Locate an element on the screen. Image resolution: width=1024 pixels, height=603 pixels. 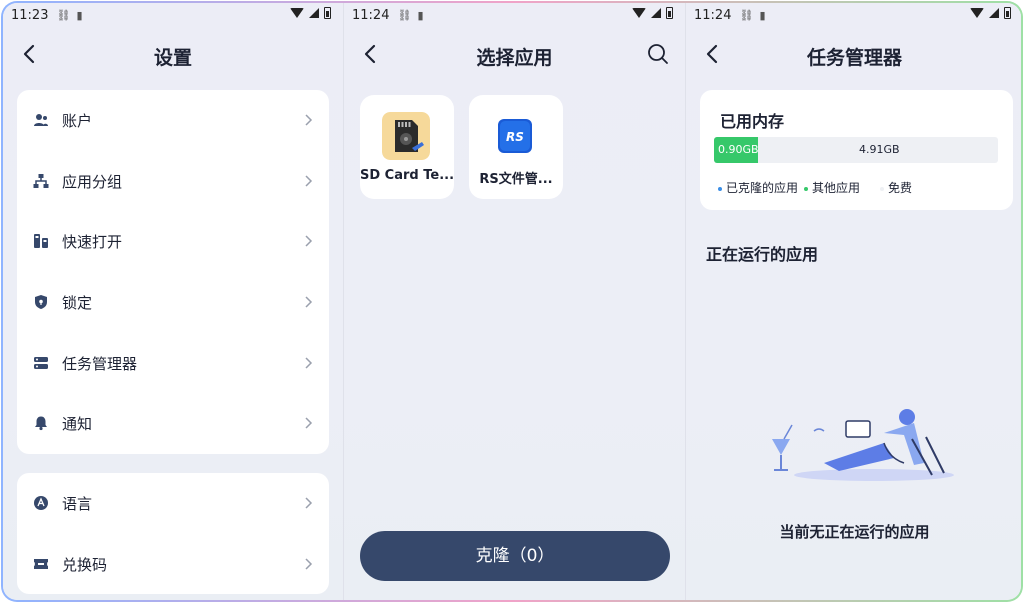
empty-state-text: 当前无正在运行的应用 is located at coordinates (854, 532).